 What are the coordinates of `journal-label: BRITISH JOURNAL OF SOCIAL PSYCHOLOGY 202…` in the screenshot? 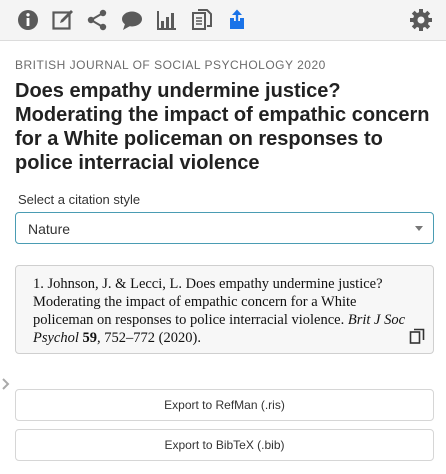 It's located at (170, 65).